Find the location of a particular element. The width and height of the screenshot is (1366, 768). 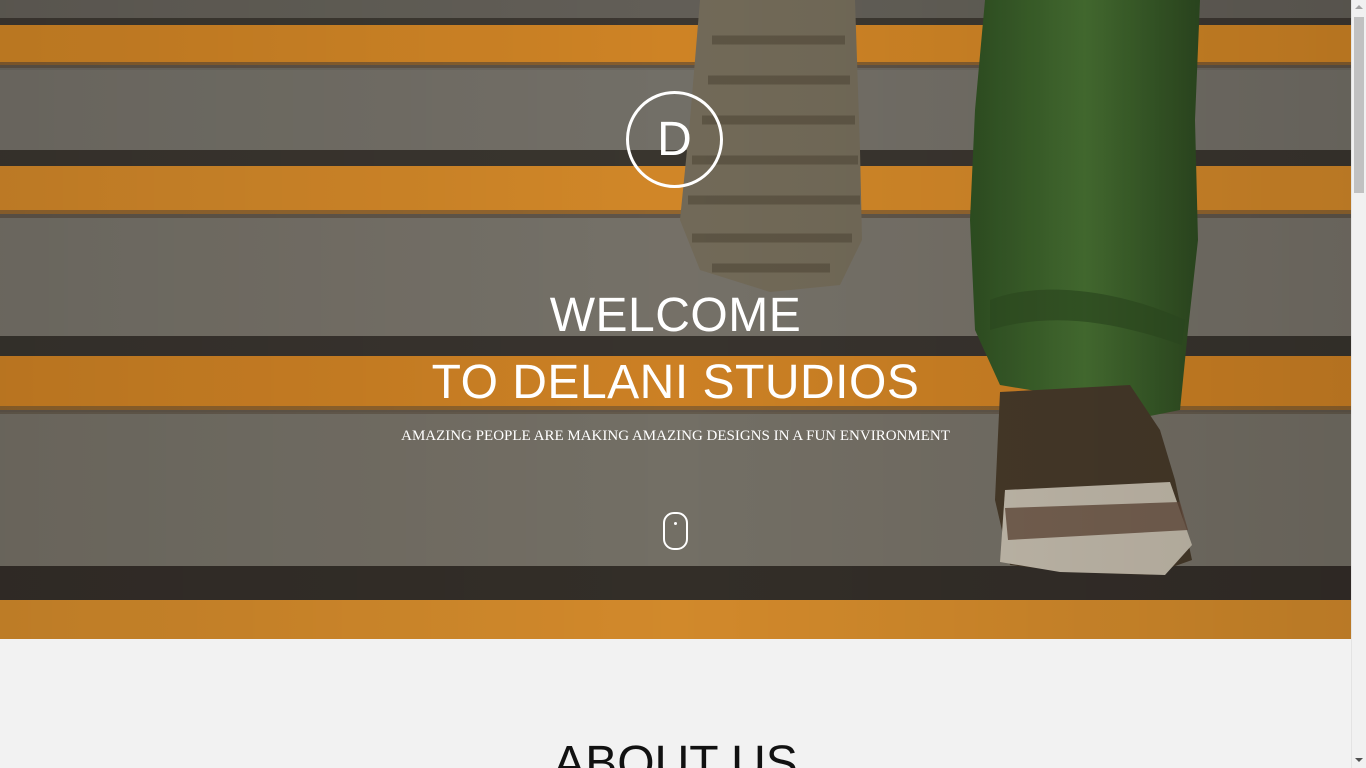

mouse-wheel-dot is located at coordinates (675, 523).